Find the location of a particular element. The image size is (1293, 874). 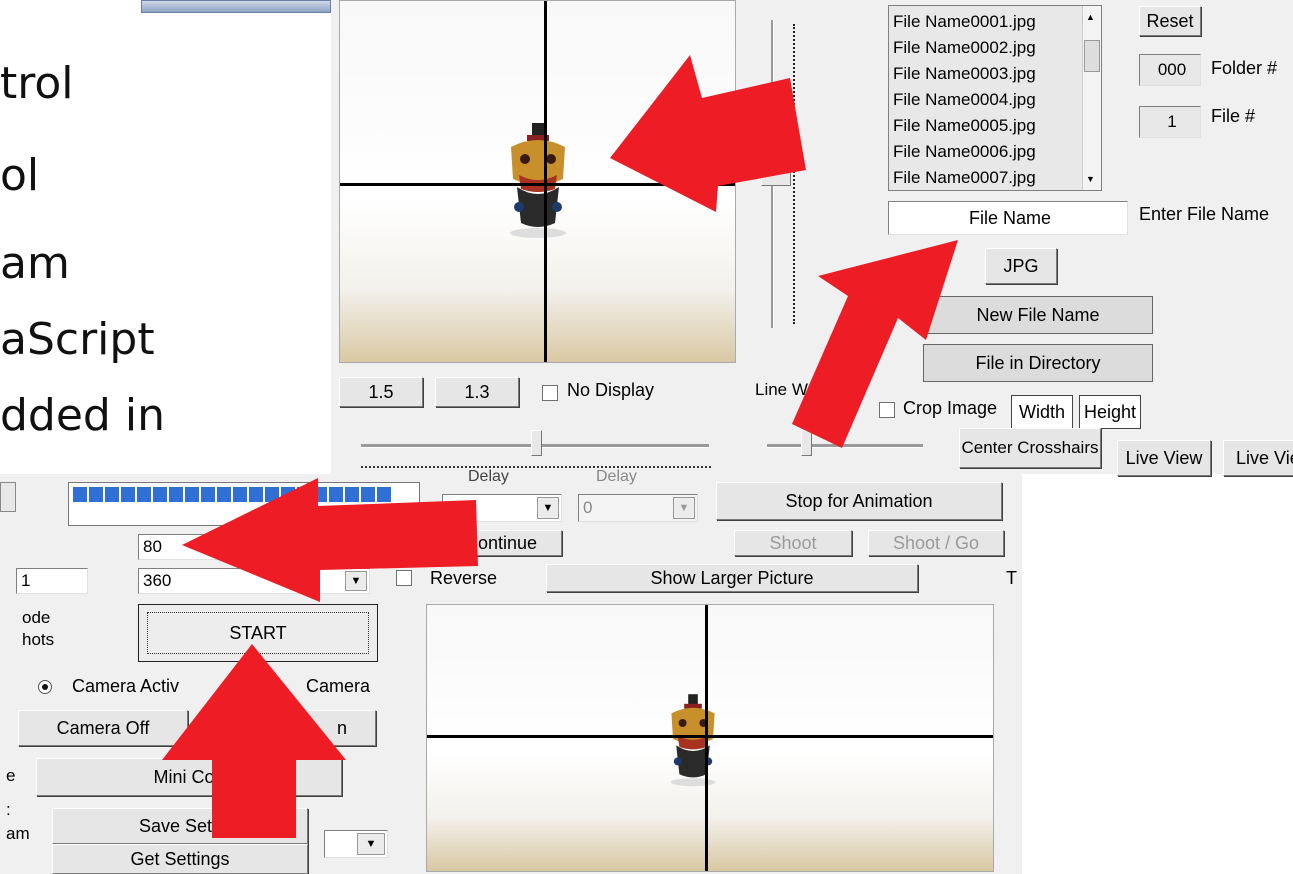

shots-label: hots is located at coordinates (38, 639).